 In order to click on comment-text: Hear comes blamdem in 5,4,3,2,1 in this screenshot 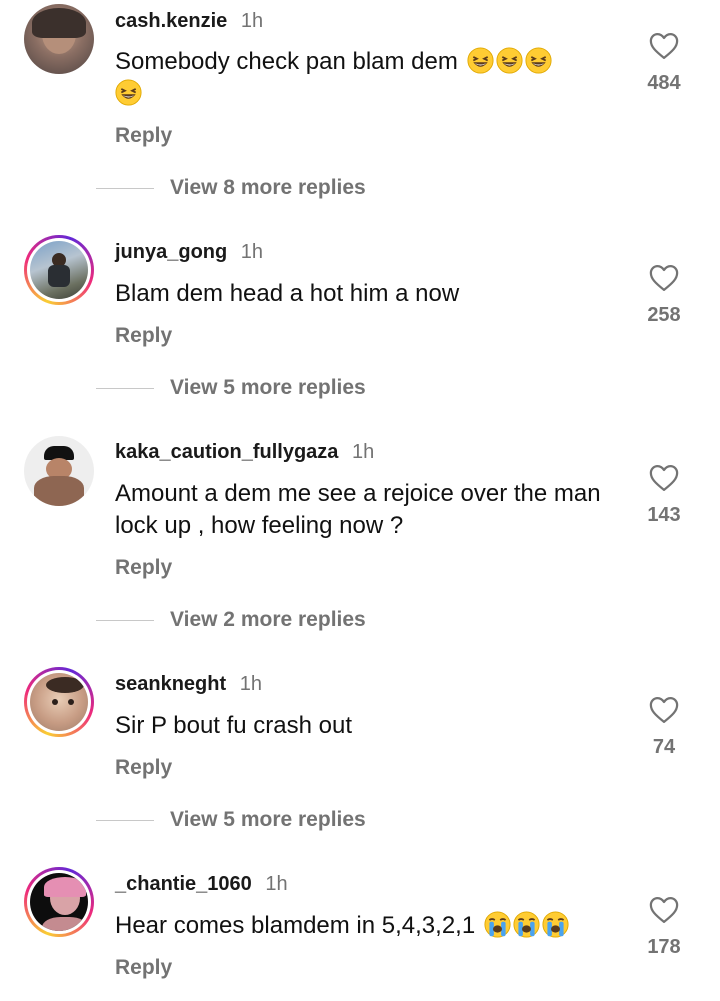, I will do `click(365, 926)`.